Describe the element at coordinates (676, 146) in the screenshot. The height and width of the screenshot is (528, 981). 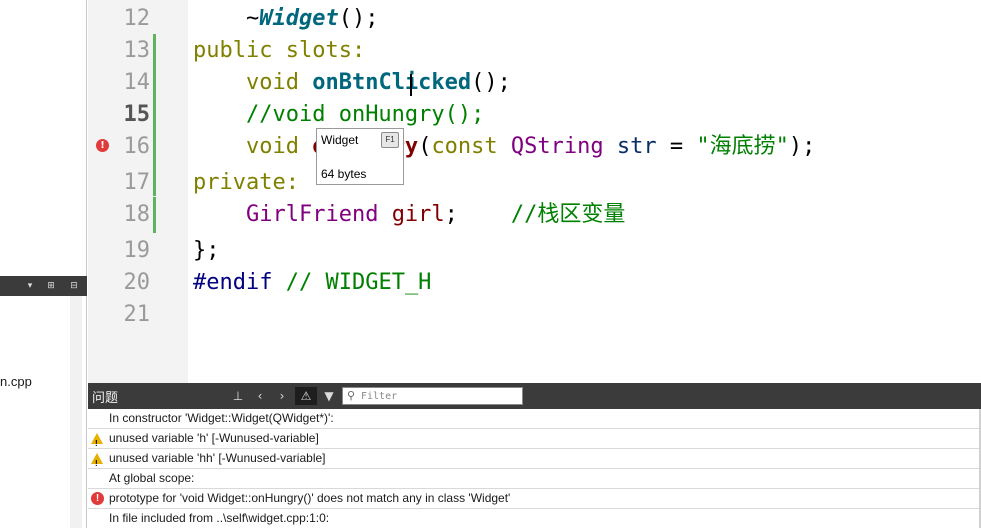
I see `code-token: =` at that location.